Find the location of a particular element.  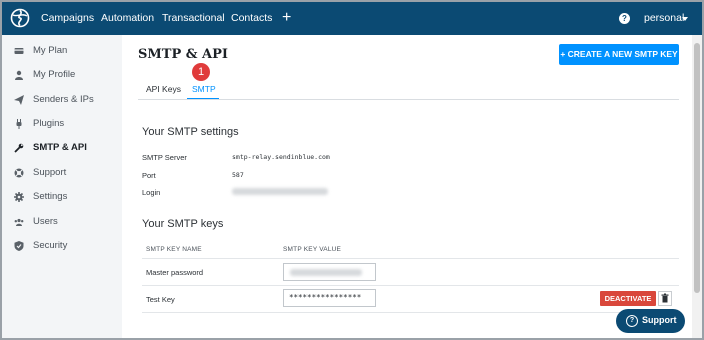

user-icon is located at coordinates (19, 75).